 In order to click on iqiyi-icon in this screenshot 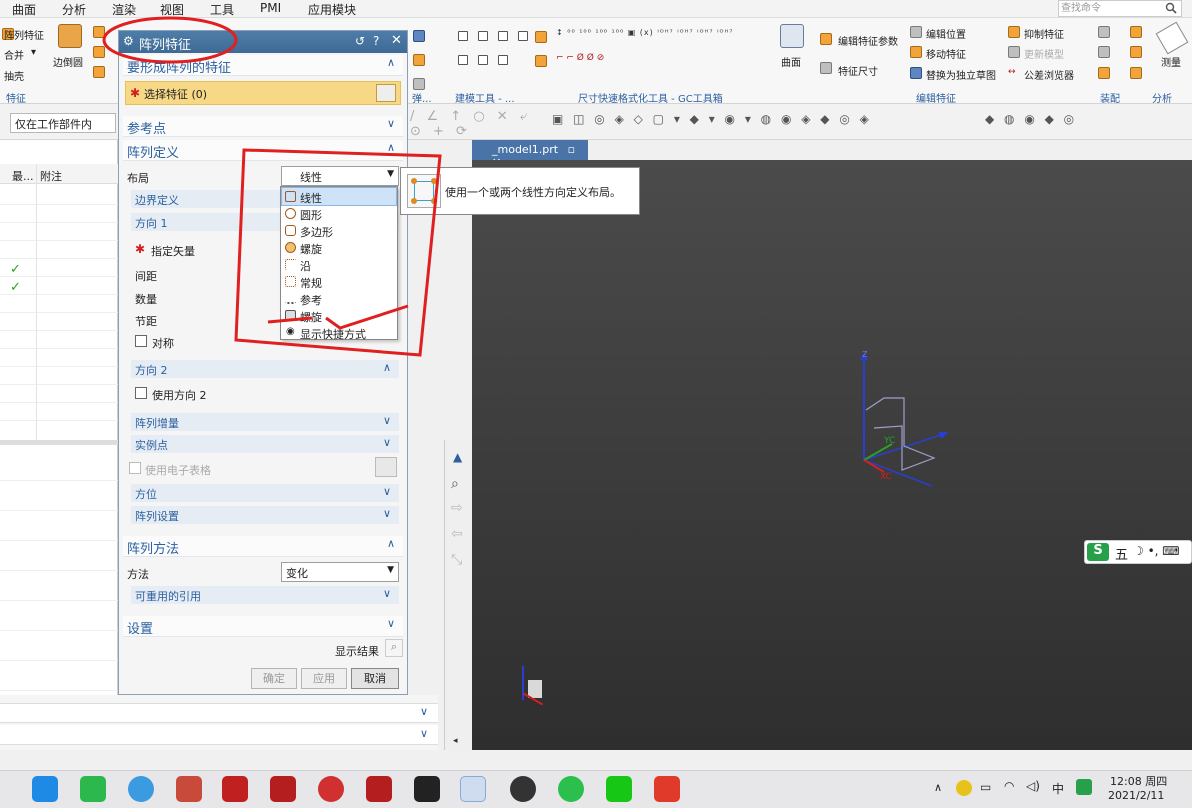, I will do `click(619, 789)`.